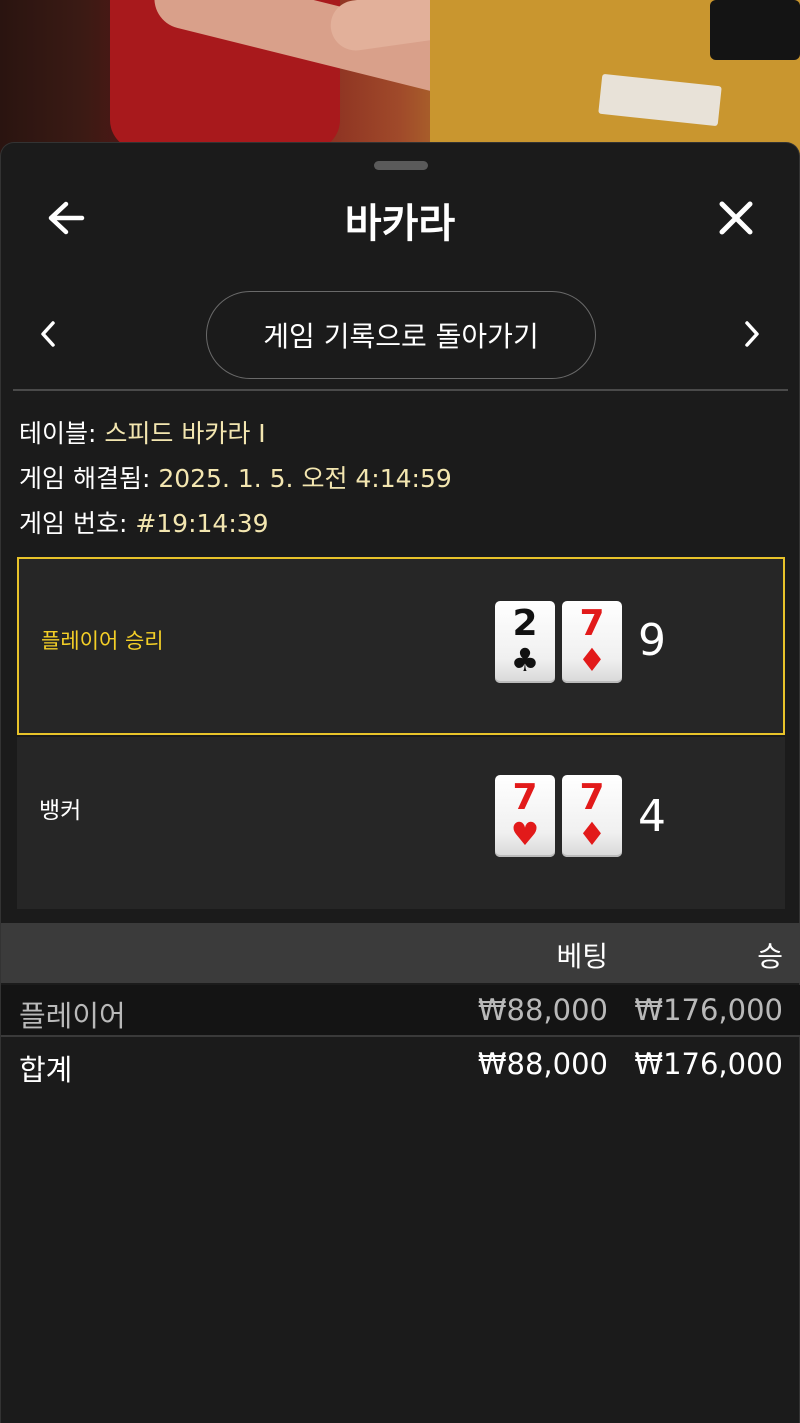 This screenshot has width=800, height=1423. What do you see at coordinates (401, 165) in the screenshot?
I see `sheet-drag-handle` at bounding box center [401, 165].